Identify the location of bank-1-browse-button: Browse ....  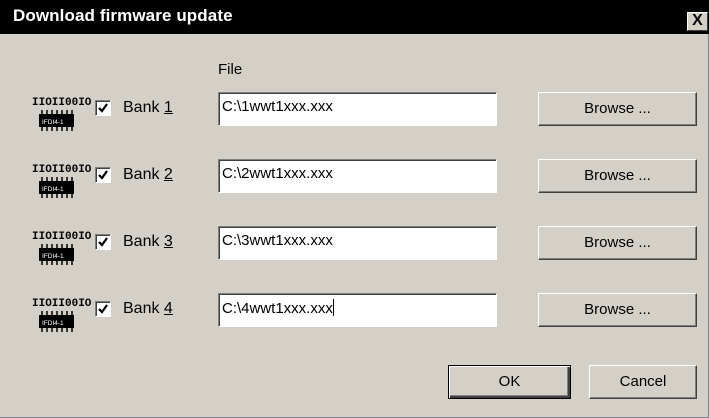
(617, 109).